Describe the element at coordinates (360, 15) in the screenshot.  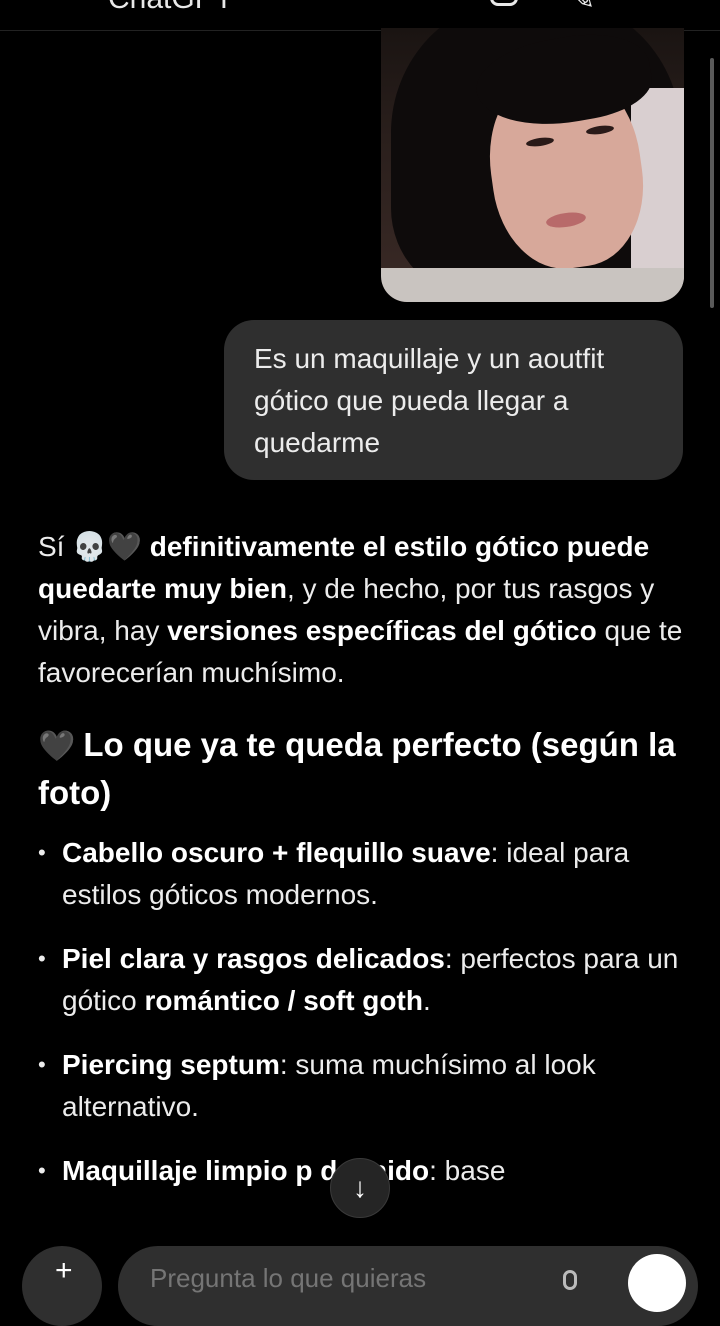
I see `top-bar: ChatGPT ✎` at that location.